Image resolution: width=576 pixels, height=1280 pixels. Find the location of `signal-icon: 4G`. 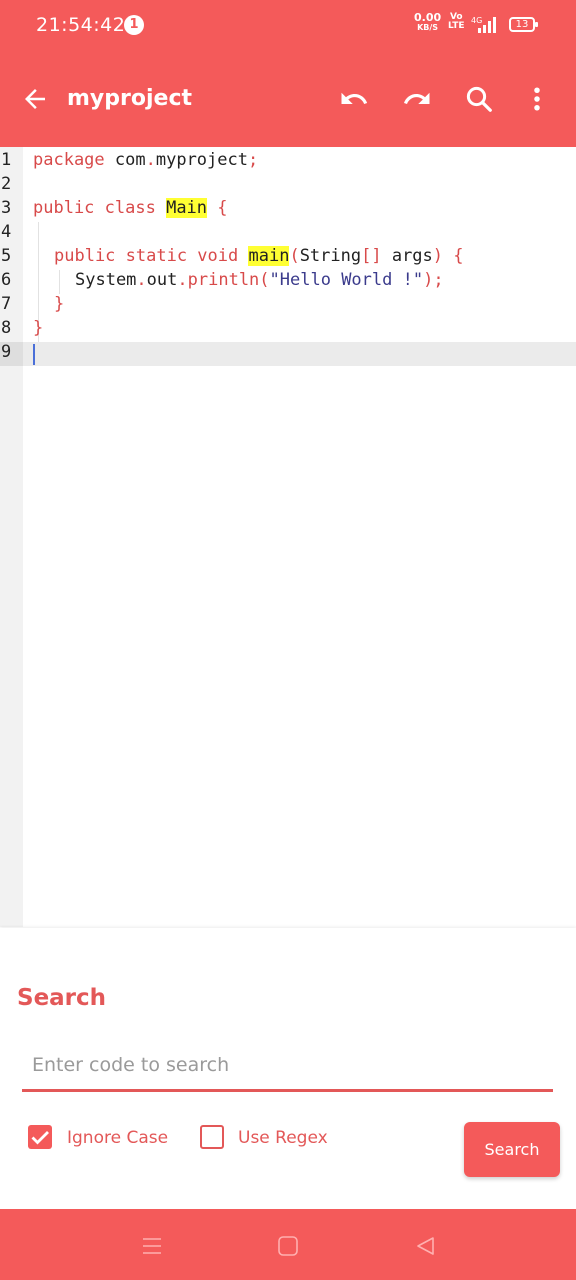

signal-icon: 4G is located at coordinates (483, 24).